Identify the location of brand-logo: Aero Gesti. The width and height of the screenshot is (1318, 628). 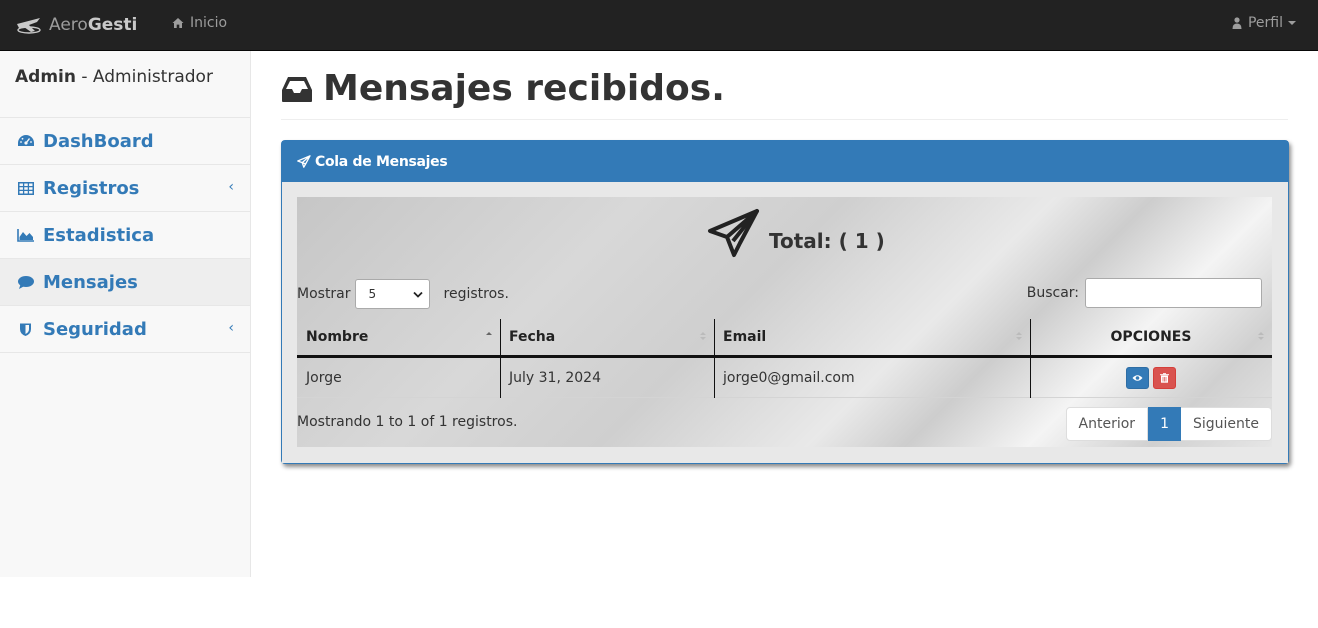
(76, 25).